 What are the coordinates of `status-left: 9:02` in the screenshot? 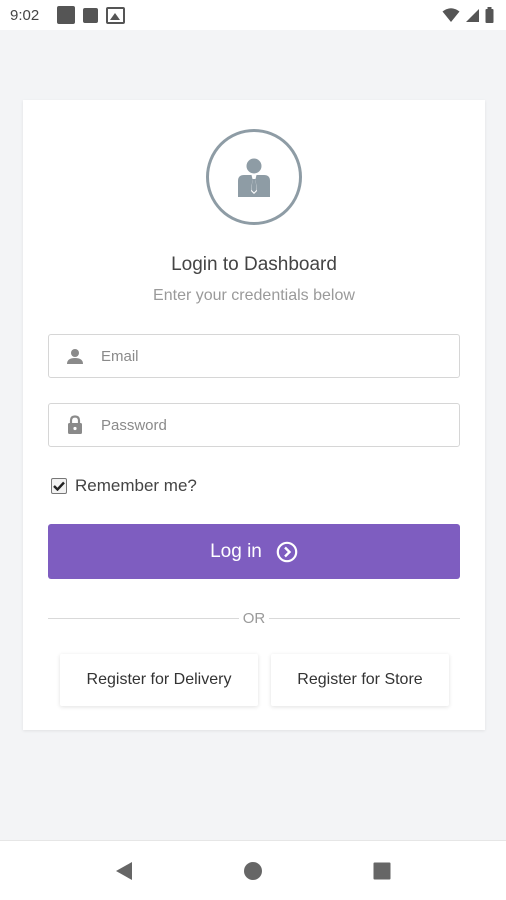 It's located at (68, 15).